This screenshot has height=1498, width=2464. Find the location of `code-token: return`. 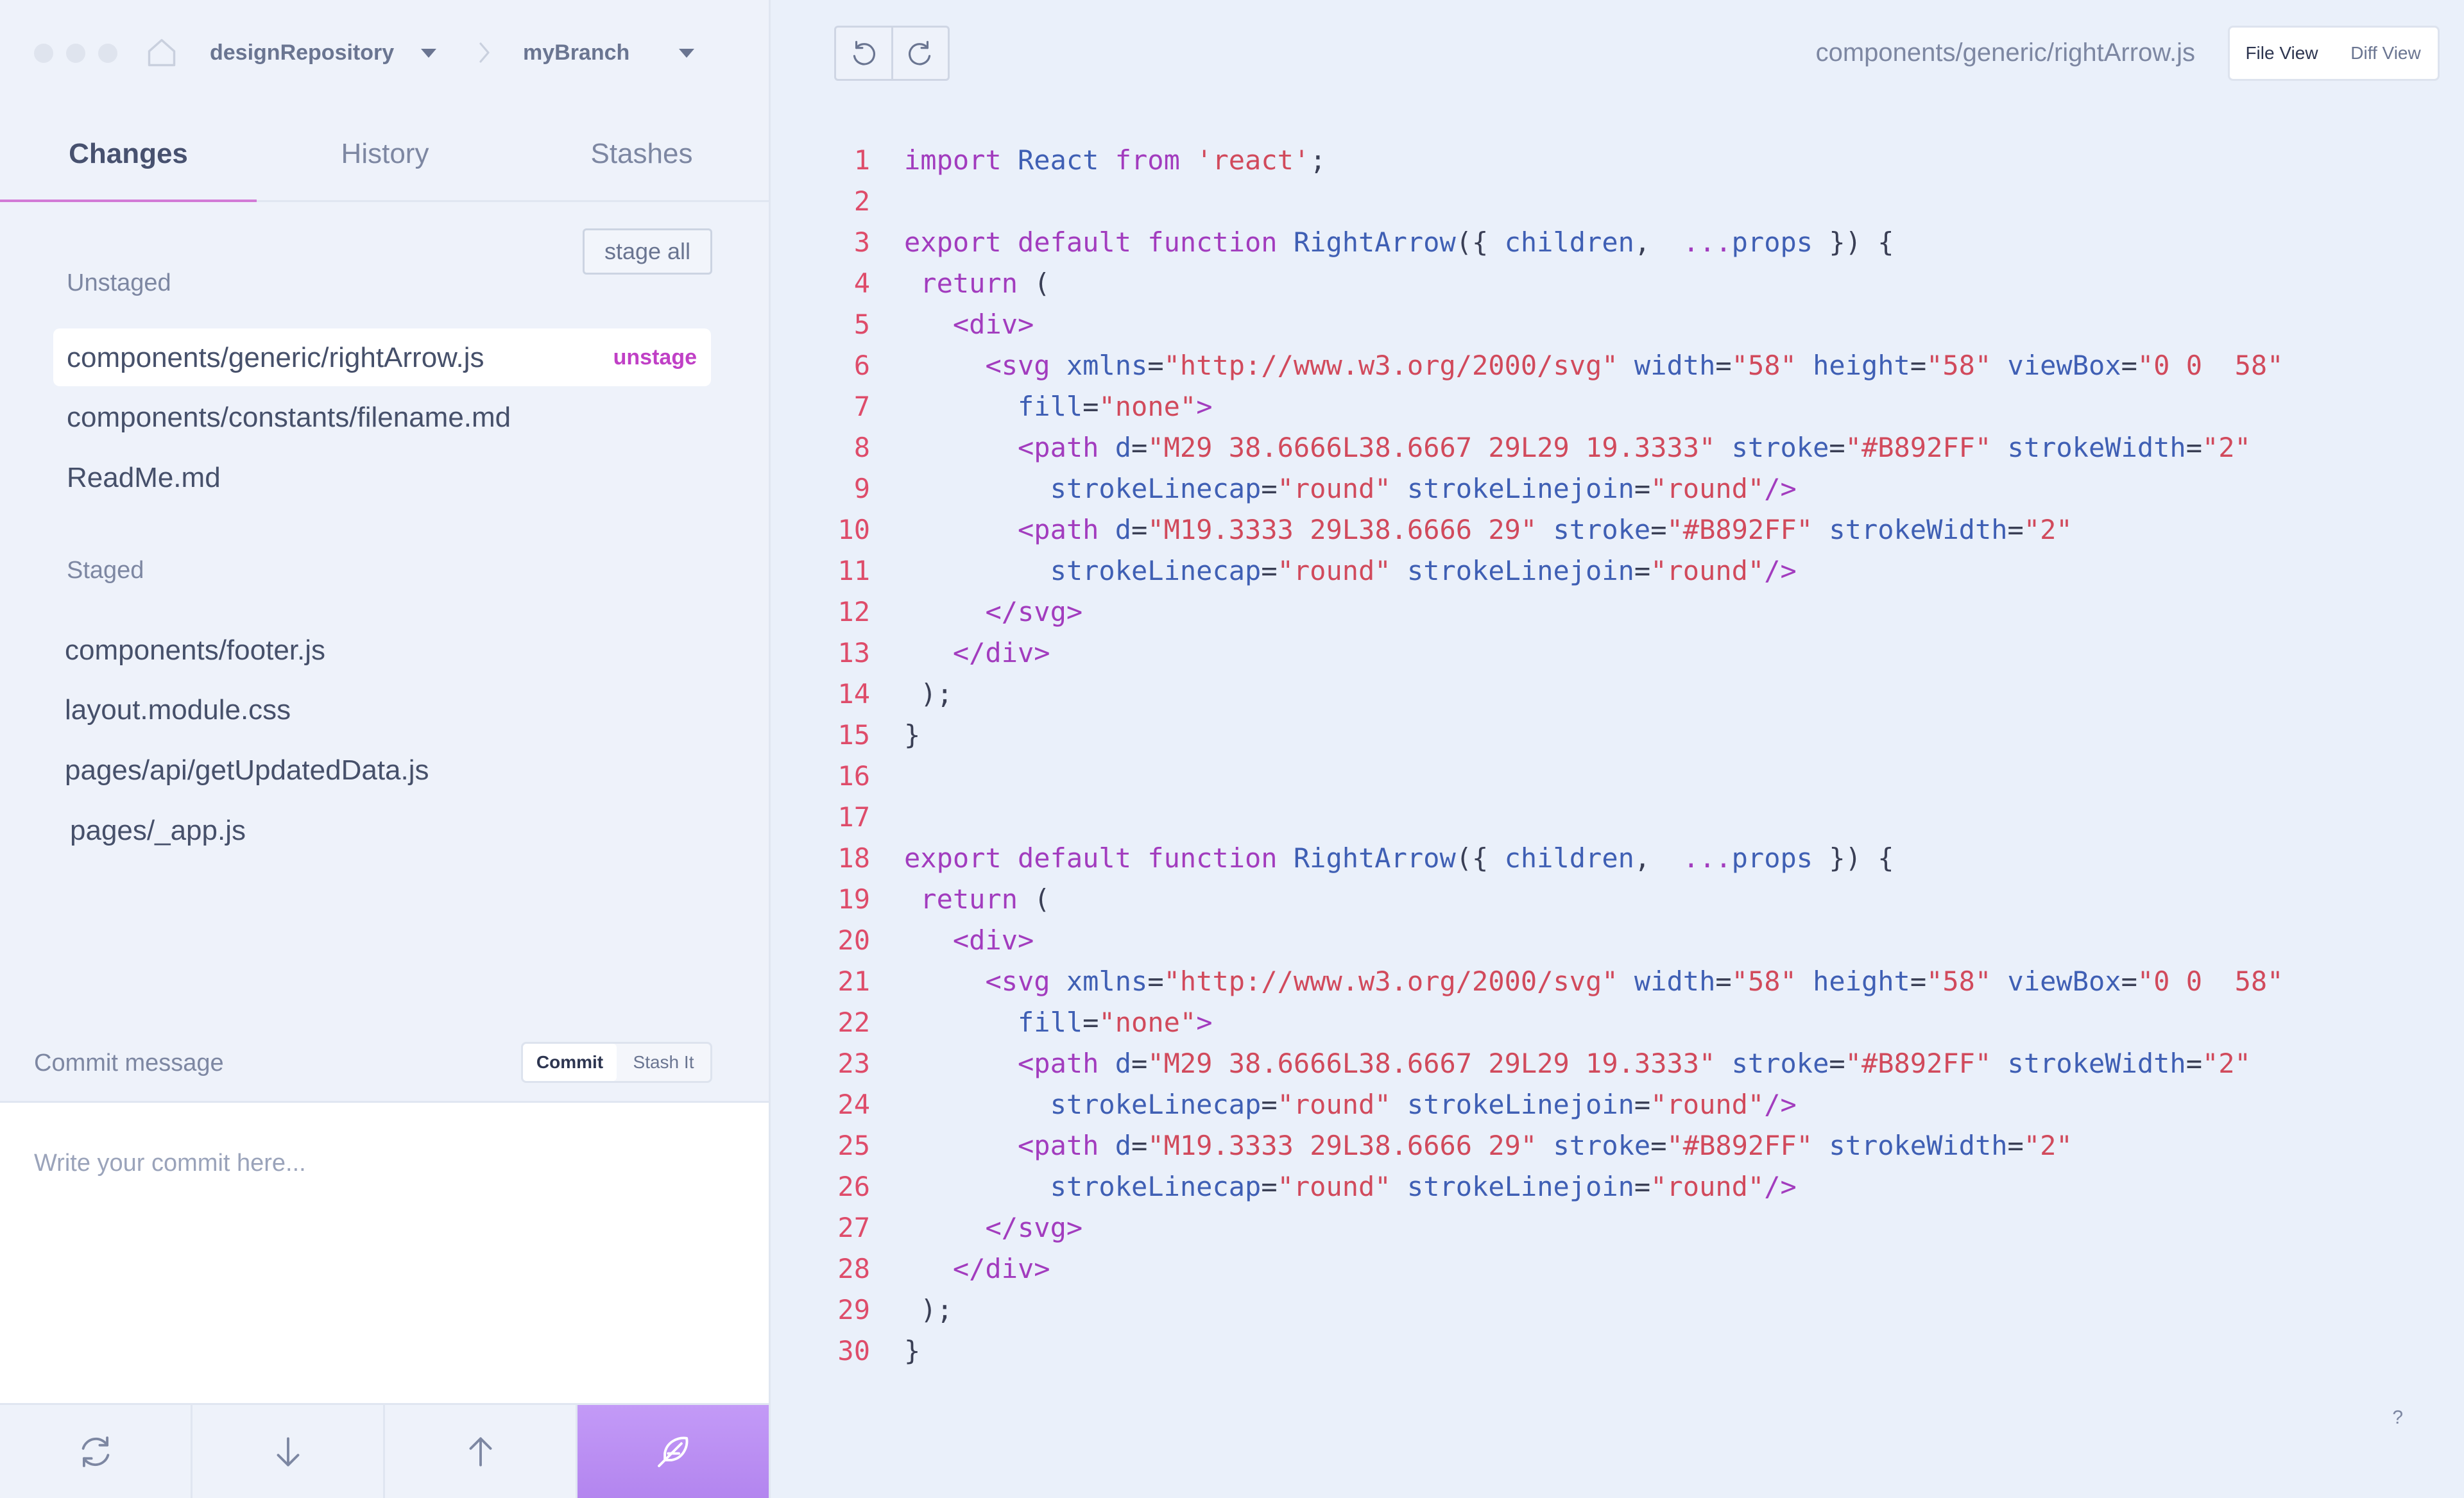

code-token: return is located at coordinates (969, 899).